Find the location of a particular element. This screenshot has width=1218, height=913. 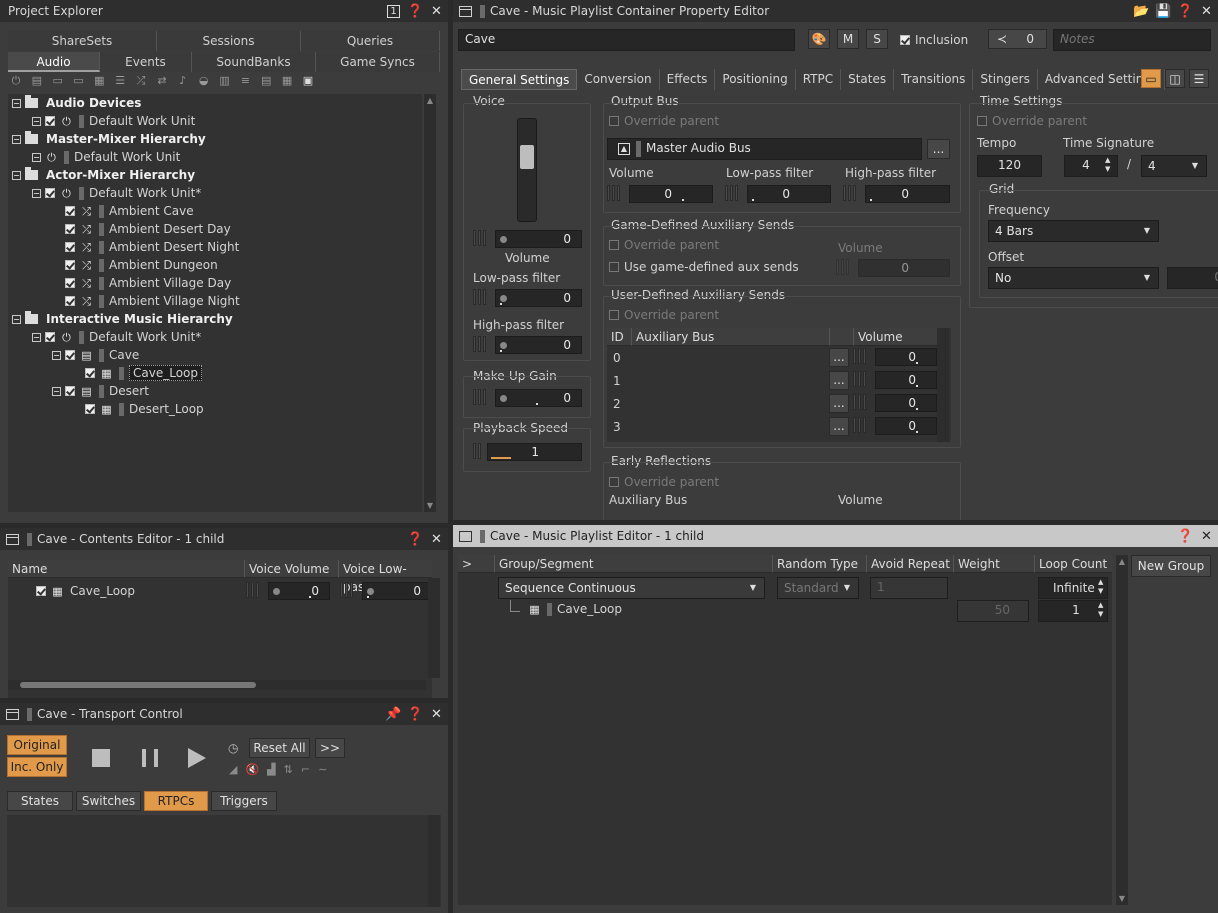

tab-game-syncs: Game Syncs is located at coordinates (378, 62).